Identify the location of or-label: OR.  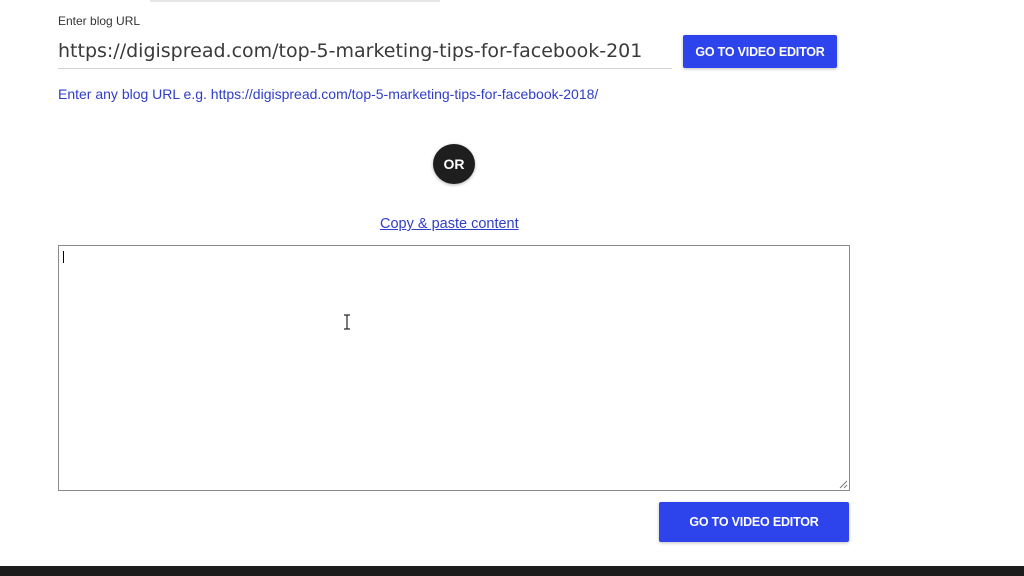
(454, 164).